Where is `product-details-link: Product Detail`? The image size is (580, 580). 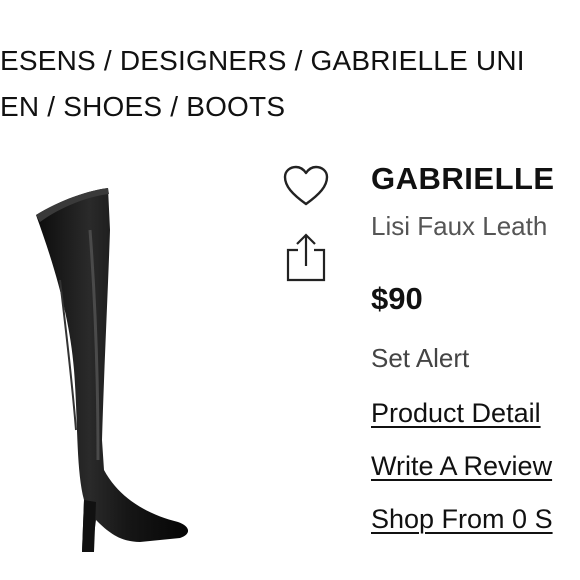 product-details-link: Product Detail is located at coordinates (475, 413).